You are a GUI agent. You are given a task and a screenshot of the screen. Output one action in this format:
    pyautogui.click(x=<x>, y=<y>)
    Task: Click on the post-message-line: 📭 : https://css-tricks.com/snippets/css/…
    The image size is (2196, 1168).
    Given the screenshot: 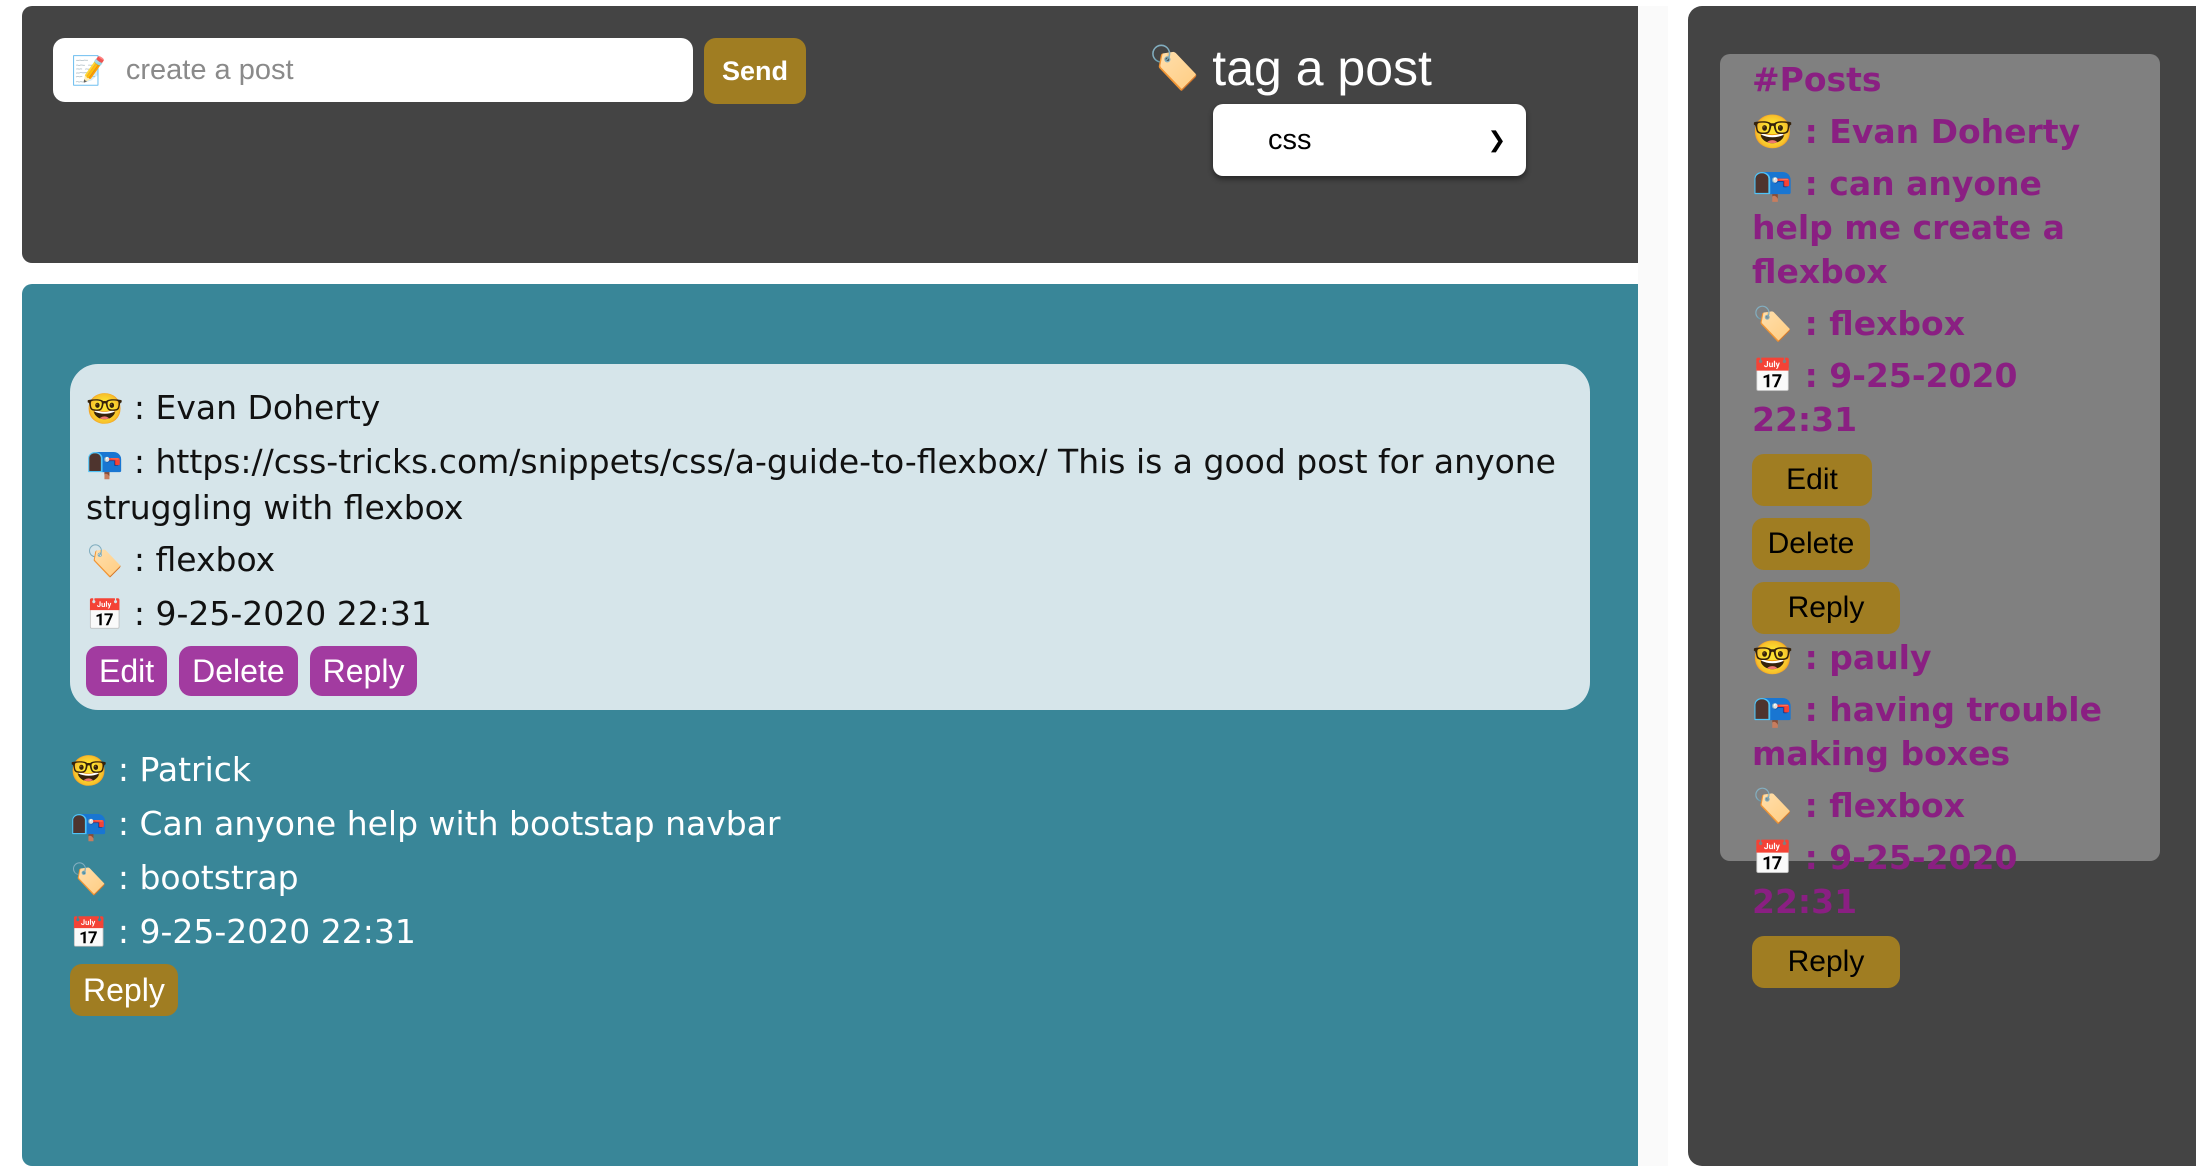 What is the action you would take?
    pyautogui.click(x=830, y=485)
    